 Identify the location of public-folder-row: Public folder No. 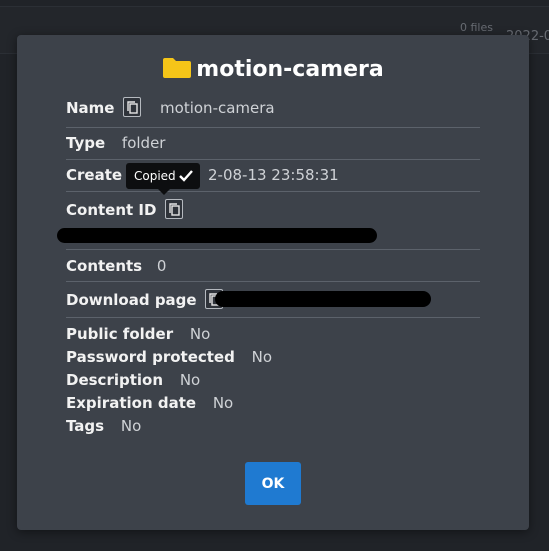
(273, 334).